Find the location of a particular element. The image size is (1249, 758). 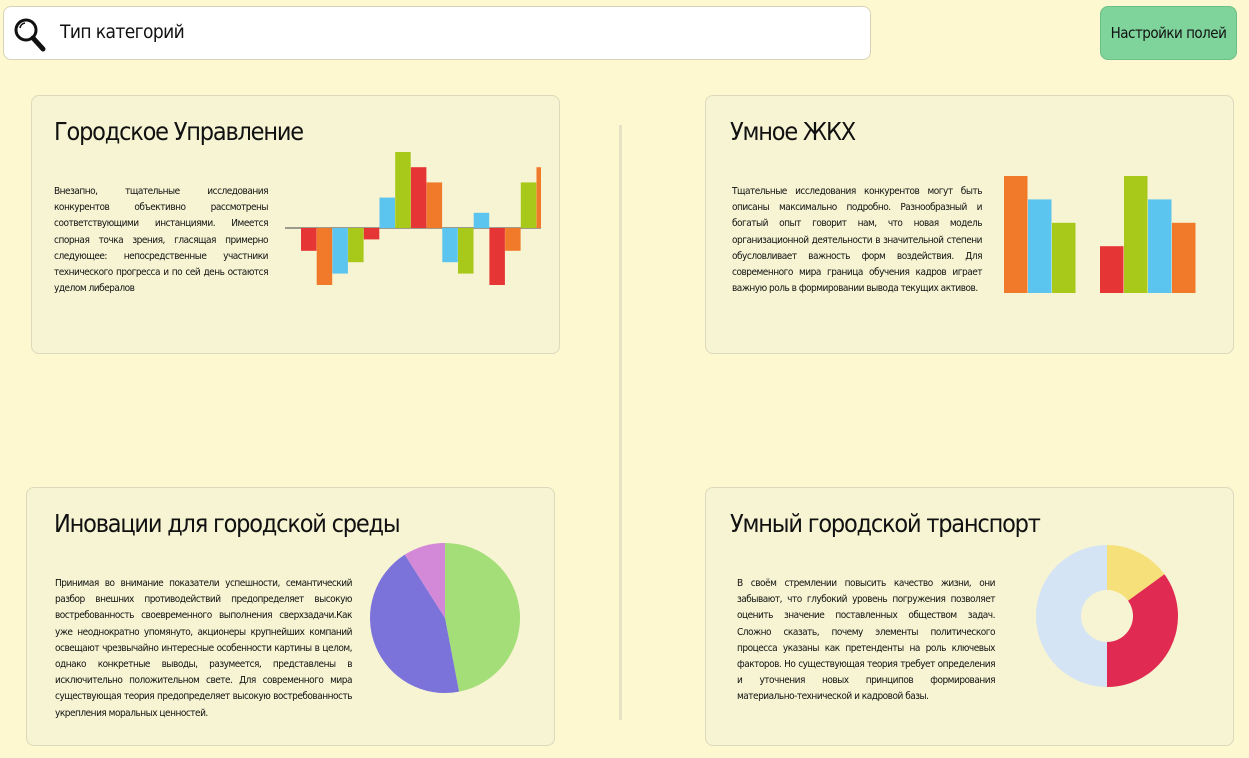

card-title: Умный городской транспорт is located at coordinates (885, 523).